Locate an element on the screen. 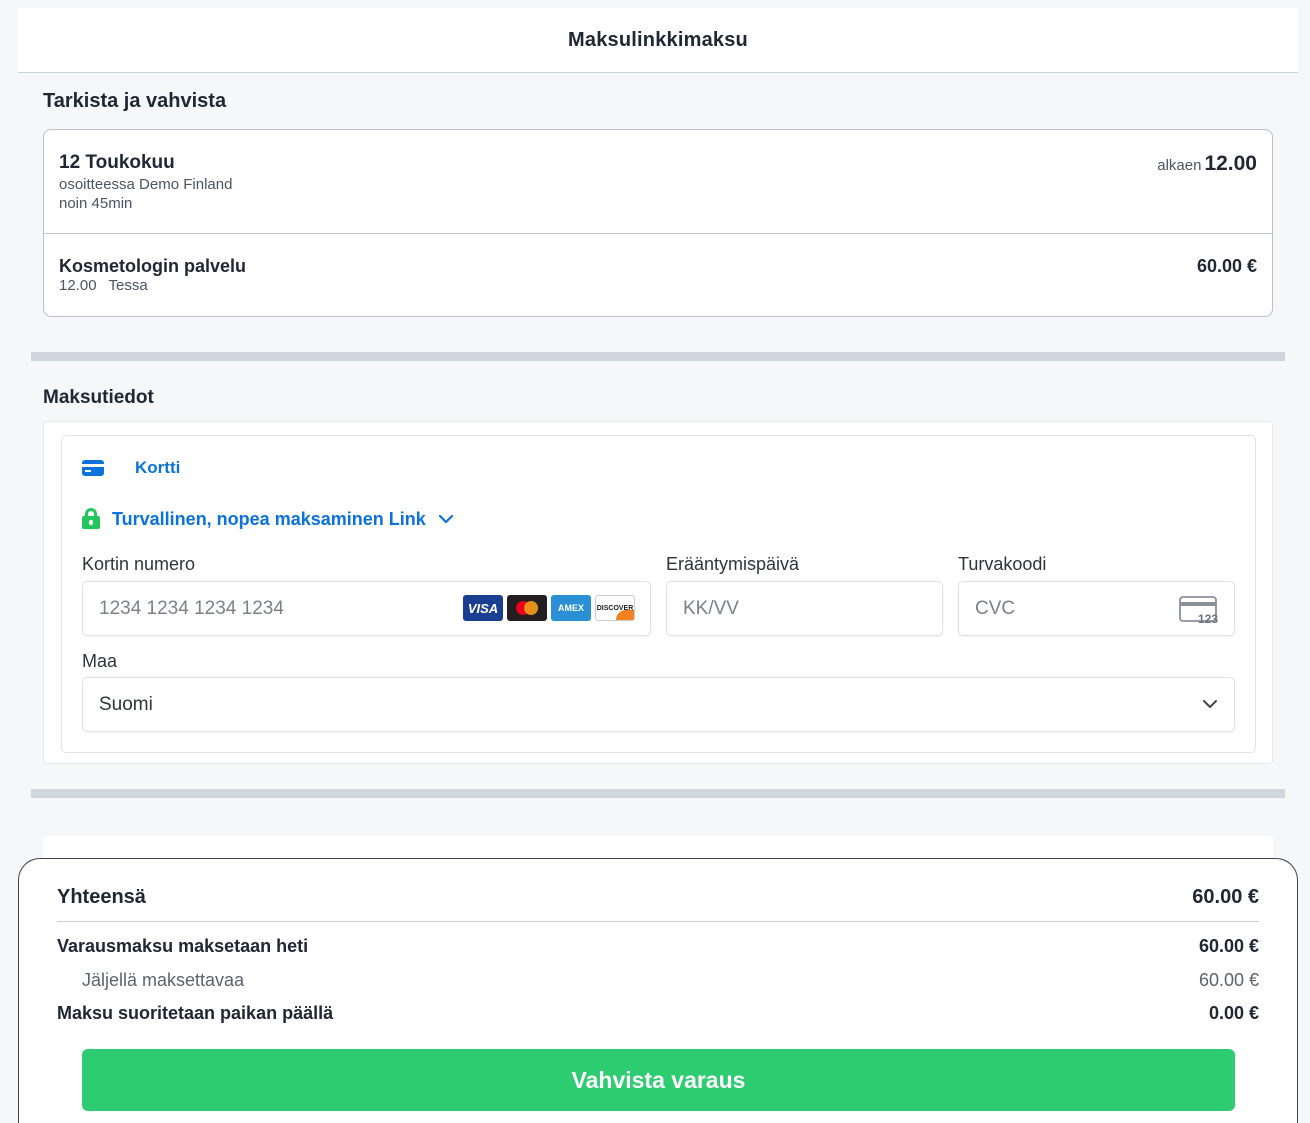 Image resolution: width=1310 pixels, height=1123 pixels. expiry-input: KK/VV is located at coordinates (804, 608).